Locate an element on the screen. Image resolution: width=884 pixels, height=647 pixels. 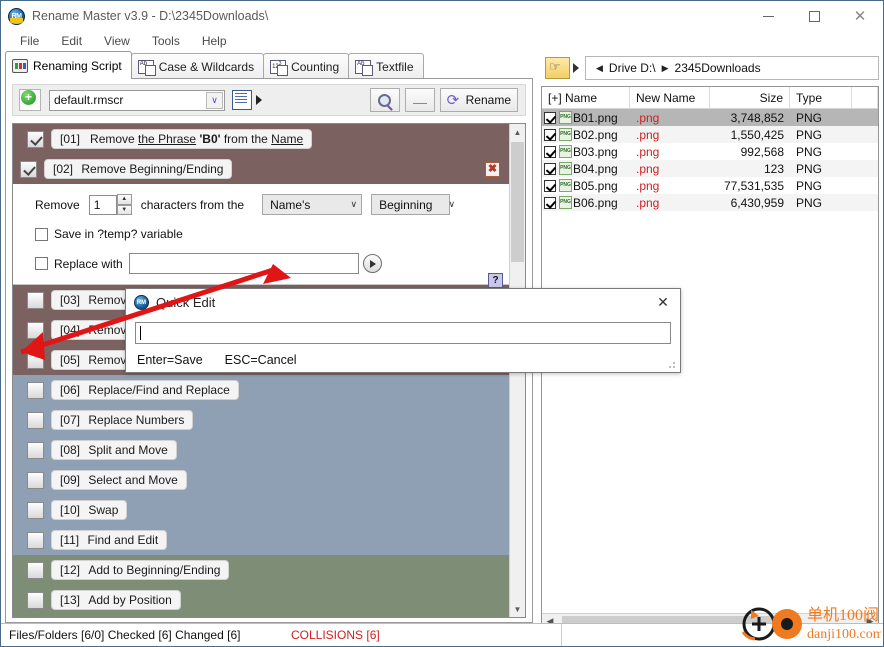
file-name-cell: PNG B06.png is located at coordinates (586, 203).